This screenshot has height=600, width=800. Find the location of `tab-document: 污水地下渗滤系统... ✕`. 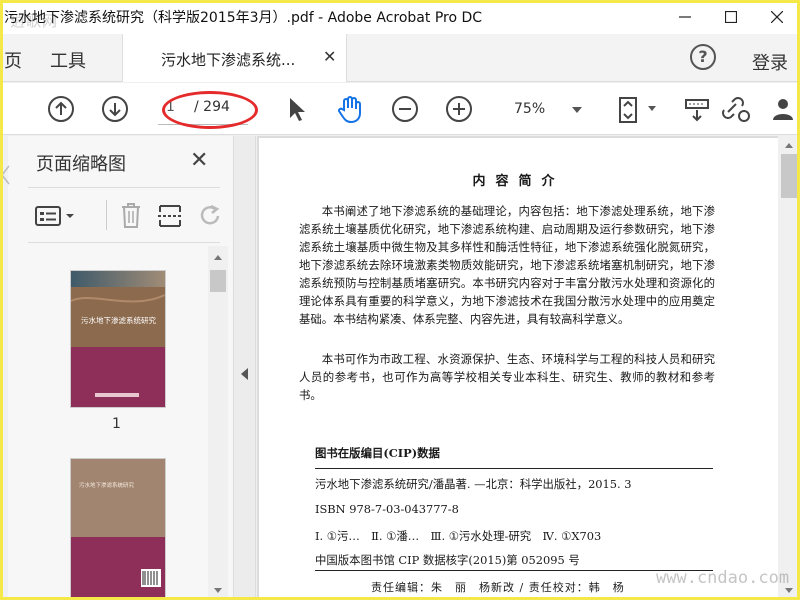

tab-document: 污水地下渗滤系统... ✕ is located at coordinates (234, 58).